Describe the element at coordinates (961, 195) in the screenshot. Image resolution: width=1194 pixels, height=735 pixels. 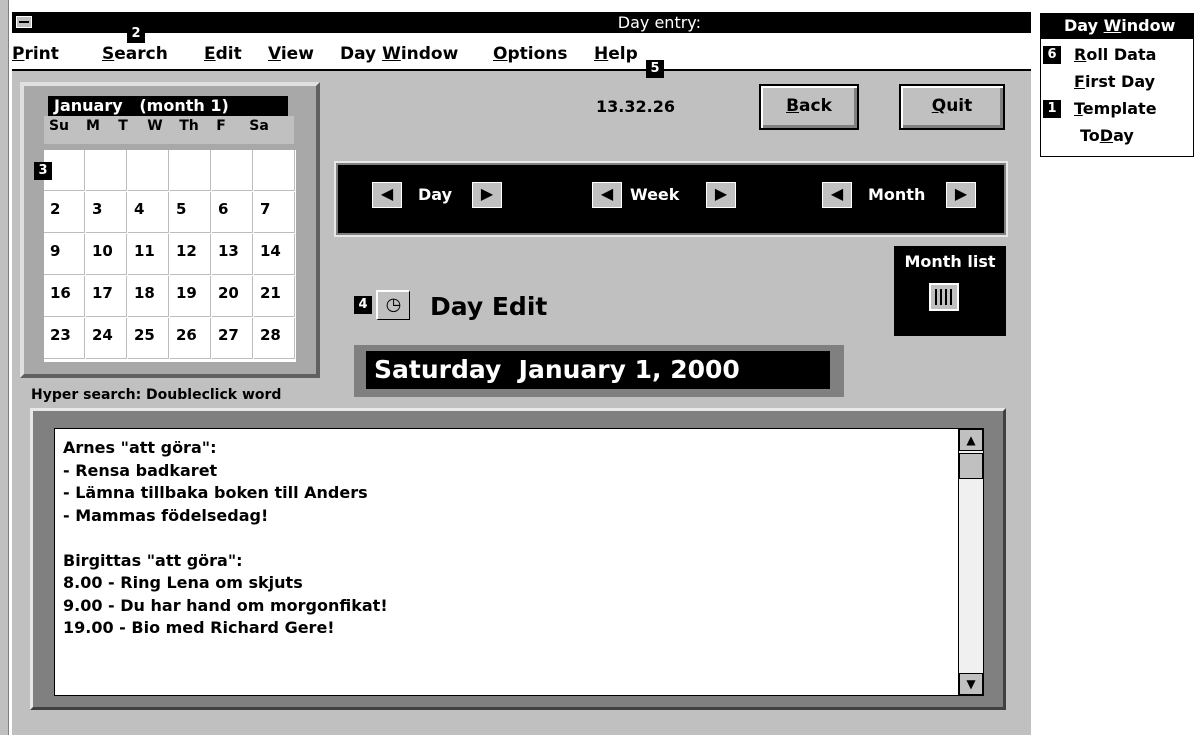
I see `next-month-arrow-icon: ▶` at that location.